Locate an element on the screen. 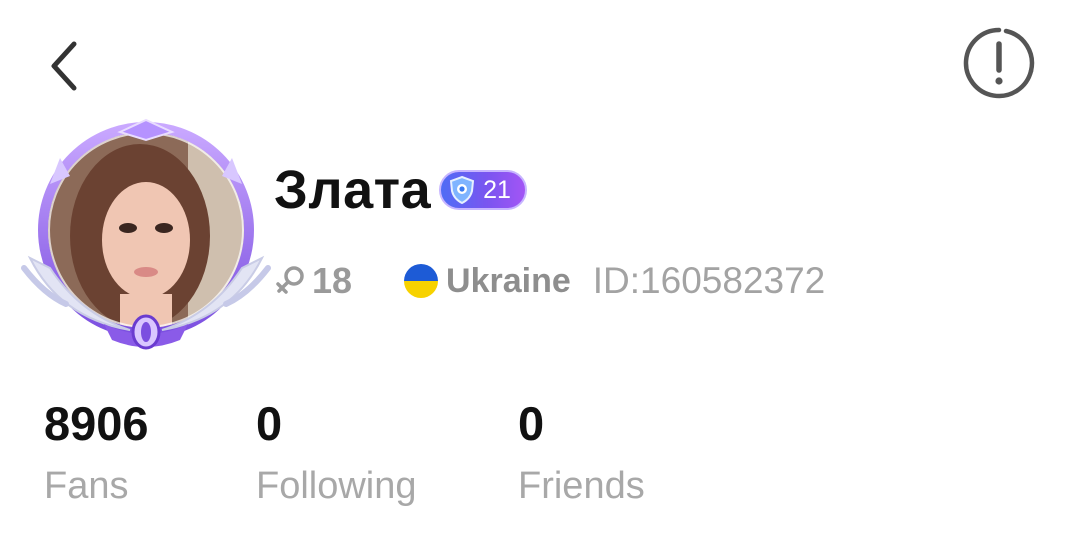 The height and width of the screenshot is (533, 1080). gender-age: 18 is located at coordinates (314, 281).